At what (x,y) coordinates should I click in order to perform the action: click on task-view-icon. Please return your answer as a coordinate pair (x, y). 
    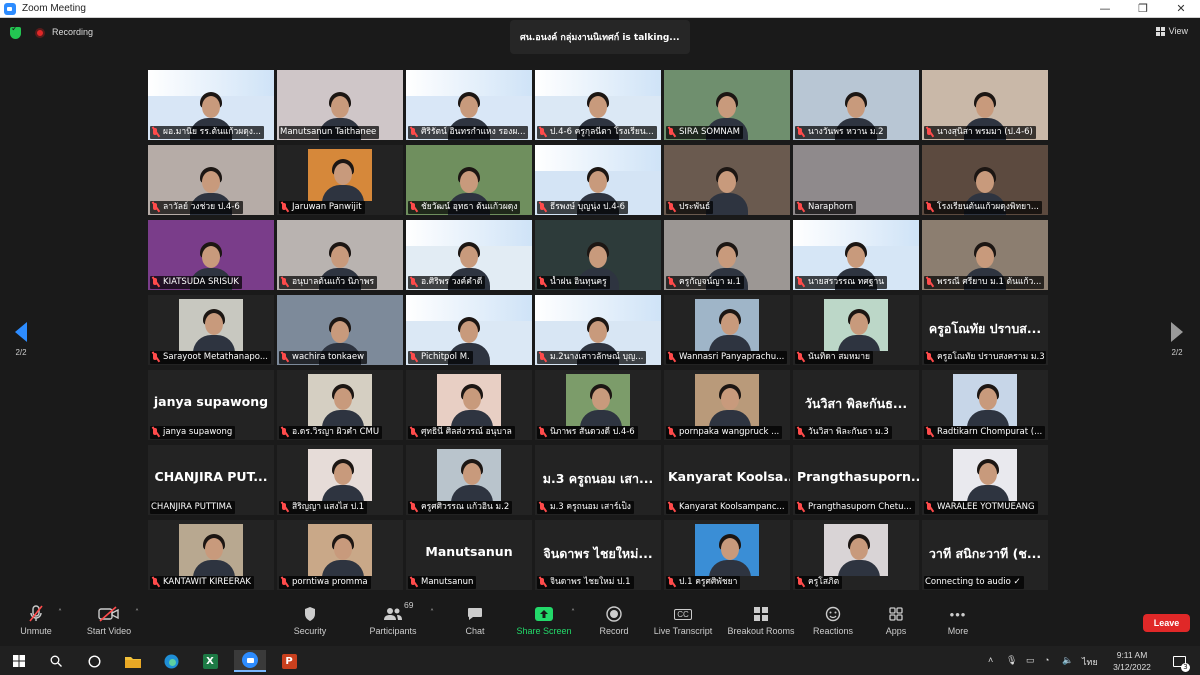
    Looking at the image, I should click on (94, 661).